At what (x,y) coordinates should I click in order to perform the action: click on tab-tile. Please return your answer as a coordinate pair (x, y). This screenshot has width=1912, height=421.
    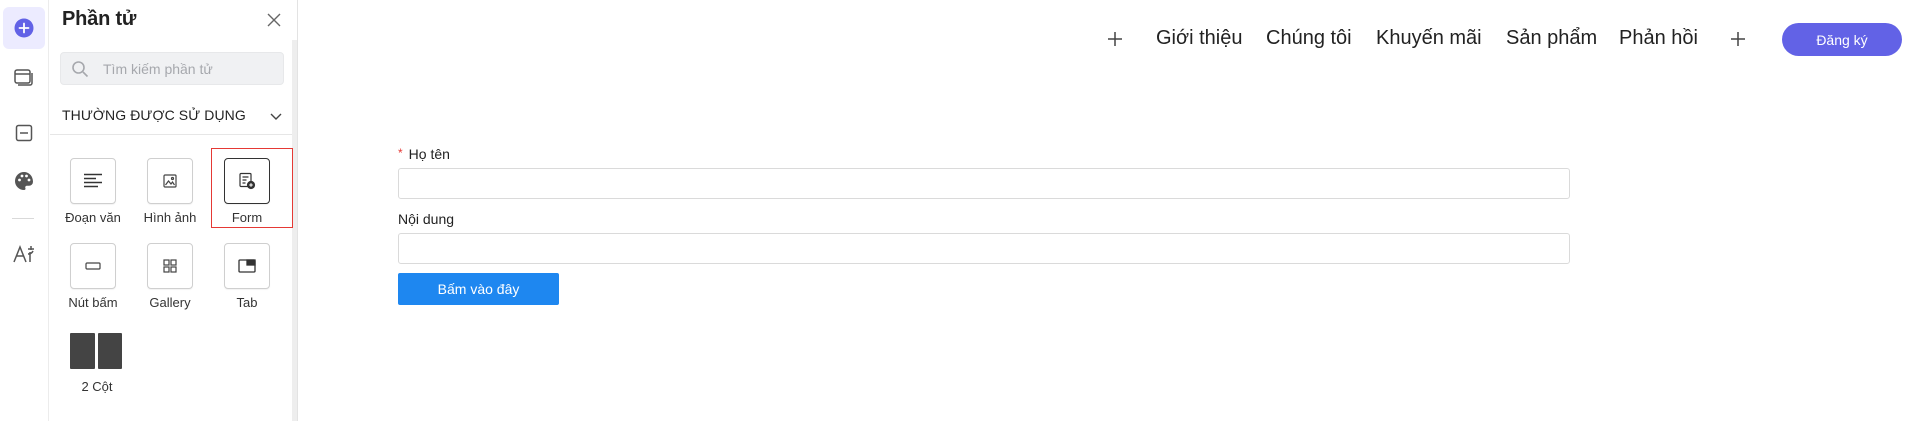
    Looking at the image, I should click on (247, 266).